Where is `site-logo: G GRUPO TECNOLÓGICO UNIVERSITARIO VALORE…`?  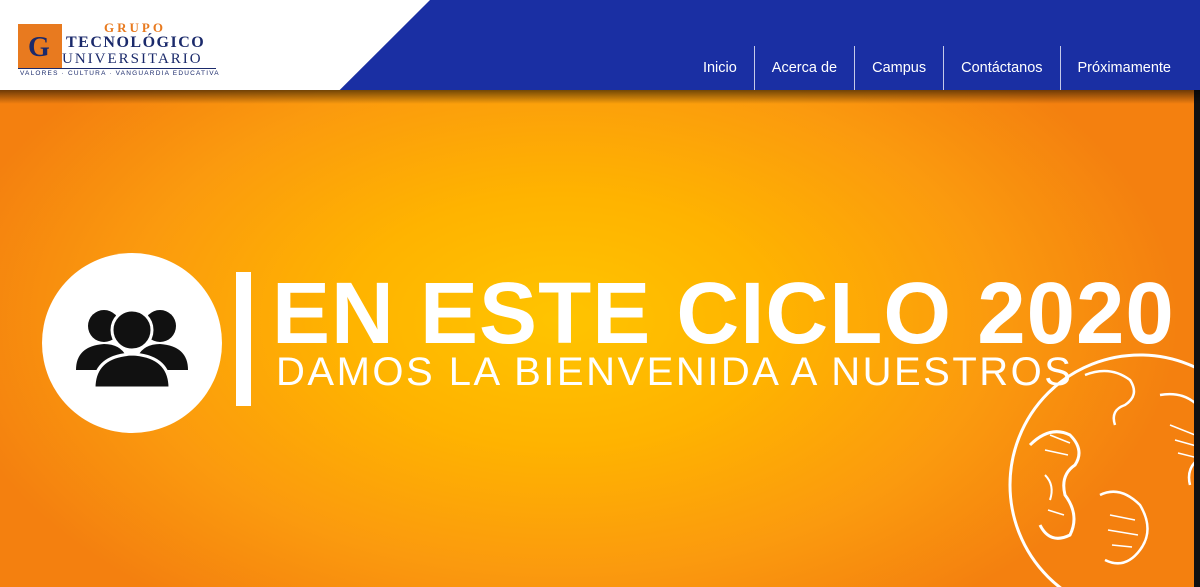 site-logo: G GRUPO TECNOLÓGICO UNIVERSITARIO VALORE… is located at coordinates (119, 50).